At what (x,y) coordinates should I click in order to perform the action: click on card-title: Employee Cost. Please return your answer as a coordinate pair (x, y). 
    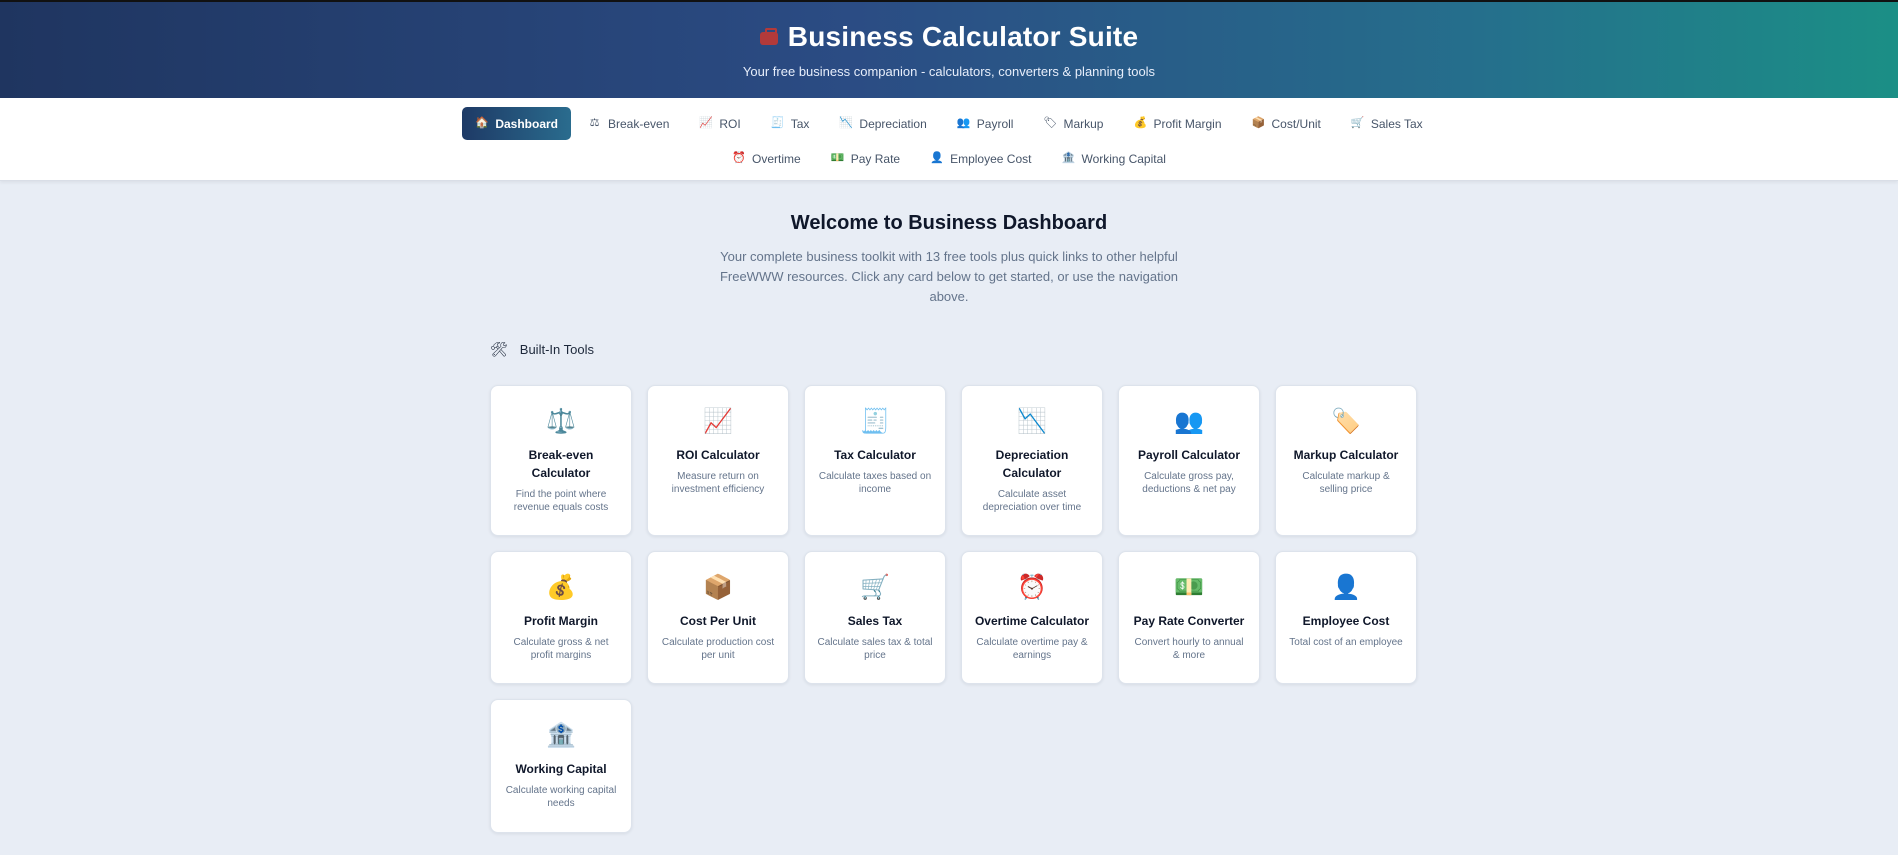
    Looking at the image, I should click on (1346, 621).